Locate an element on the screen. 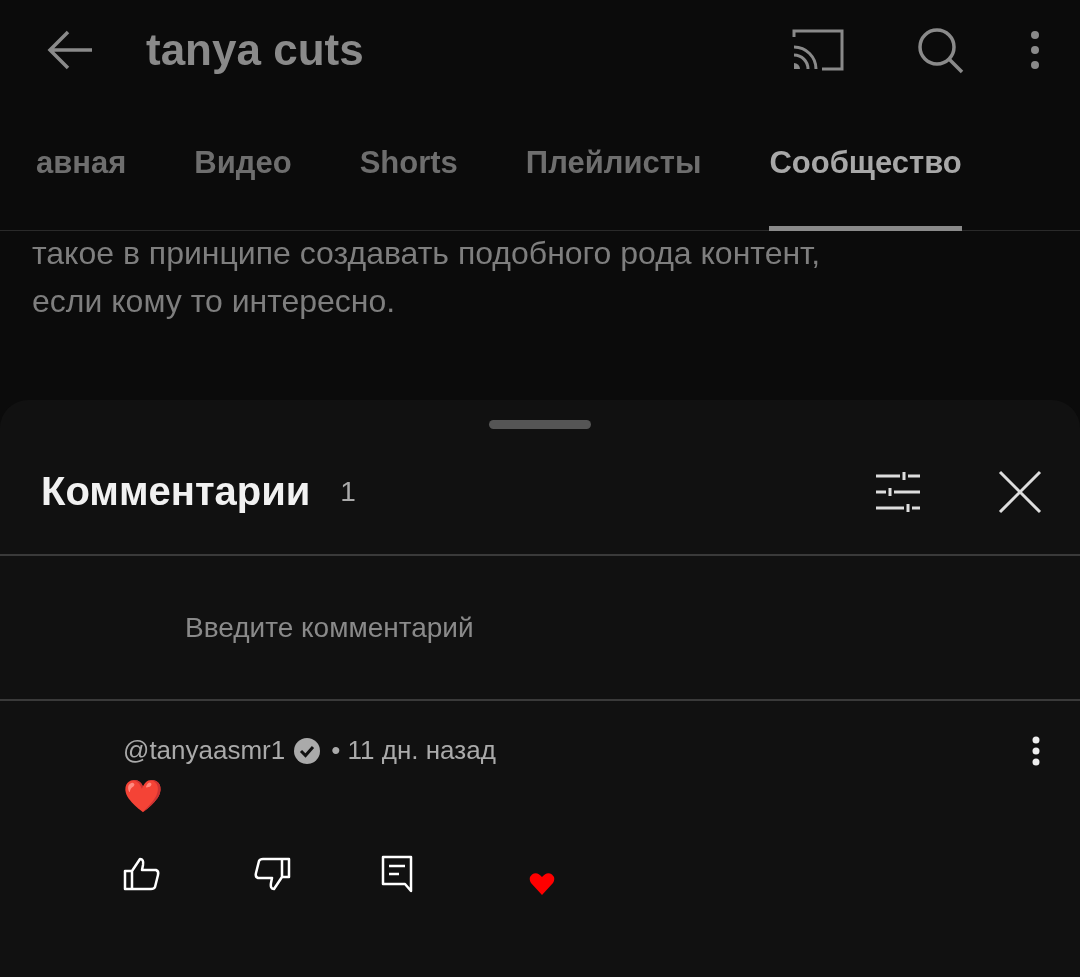  channel-tab: Плейлисты is located at coordinates (613, 165).